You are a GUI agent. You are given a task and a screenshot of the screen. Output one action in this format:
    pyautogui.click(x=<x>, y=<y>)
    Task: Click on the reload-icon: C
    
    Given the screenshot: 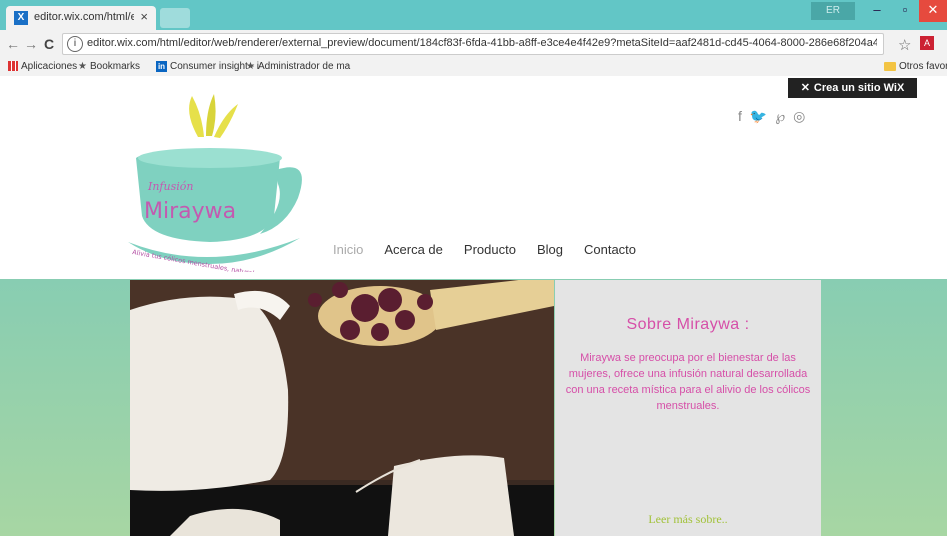 What is the action you would take?
    pyautogui.click(x=49, y=44)
    